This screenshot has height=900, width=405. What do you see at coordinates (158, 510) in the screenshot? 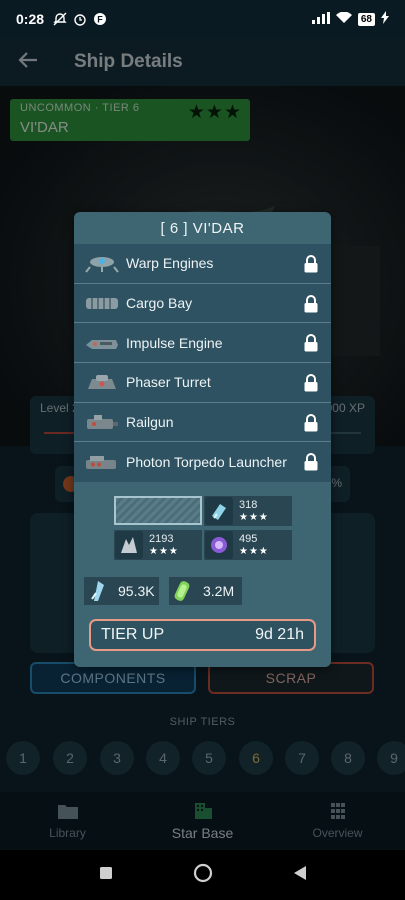
I see `empty-resource-slot` at bounding box center [158, 510].